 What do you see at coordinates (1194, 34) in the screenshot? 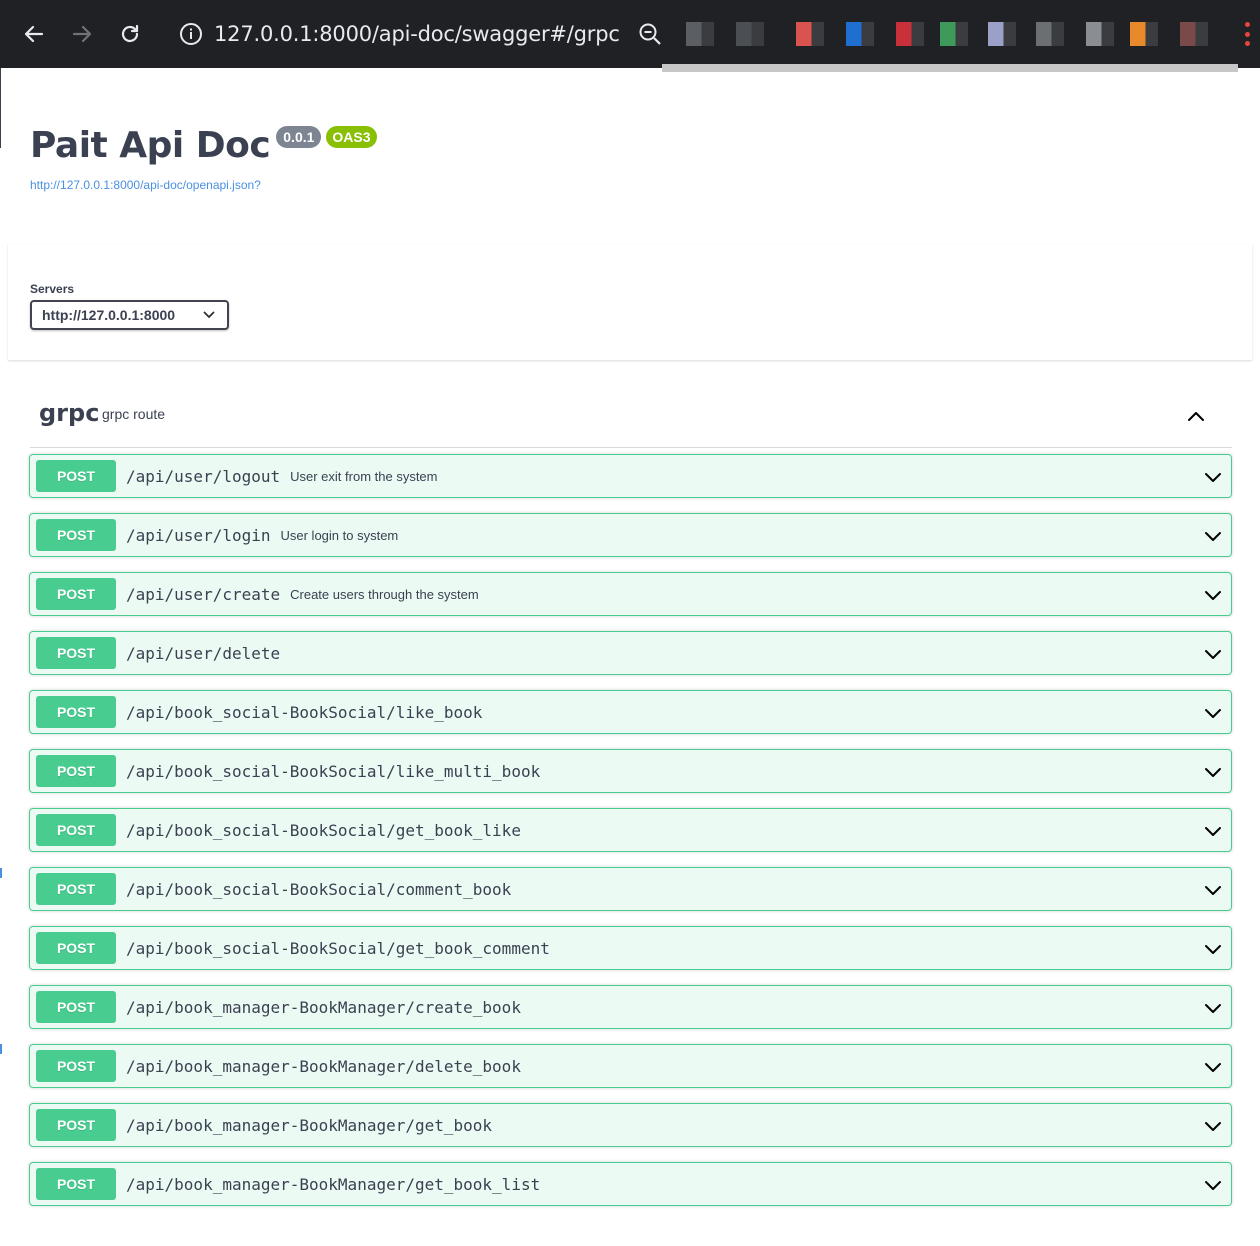
I see `extension-11-icon` at bounding box center [1194, 34].